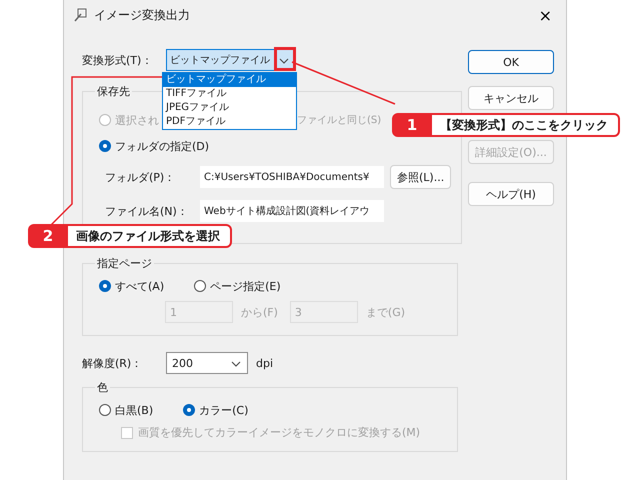 This screenshot has height=480, width=640. I want to click on format-dropdown: ビットマップファイル, so click(231, 60).